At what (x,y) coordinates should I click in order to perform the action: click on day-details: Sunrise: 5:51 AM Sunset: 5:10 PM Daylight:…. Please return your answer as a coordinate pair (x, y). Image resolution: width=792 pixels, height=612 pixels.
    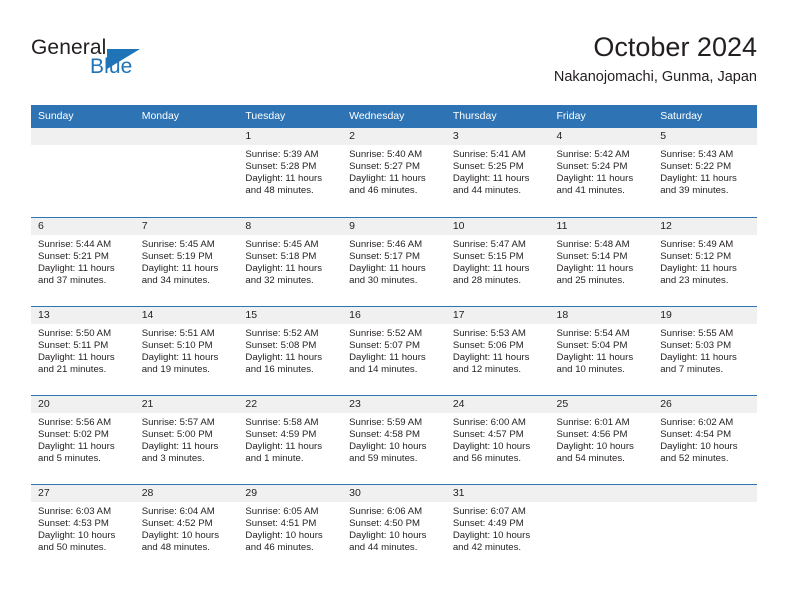
    Looking at the image, I should click on (187, 350).